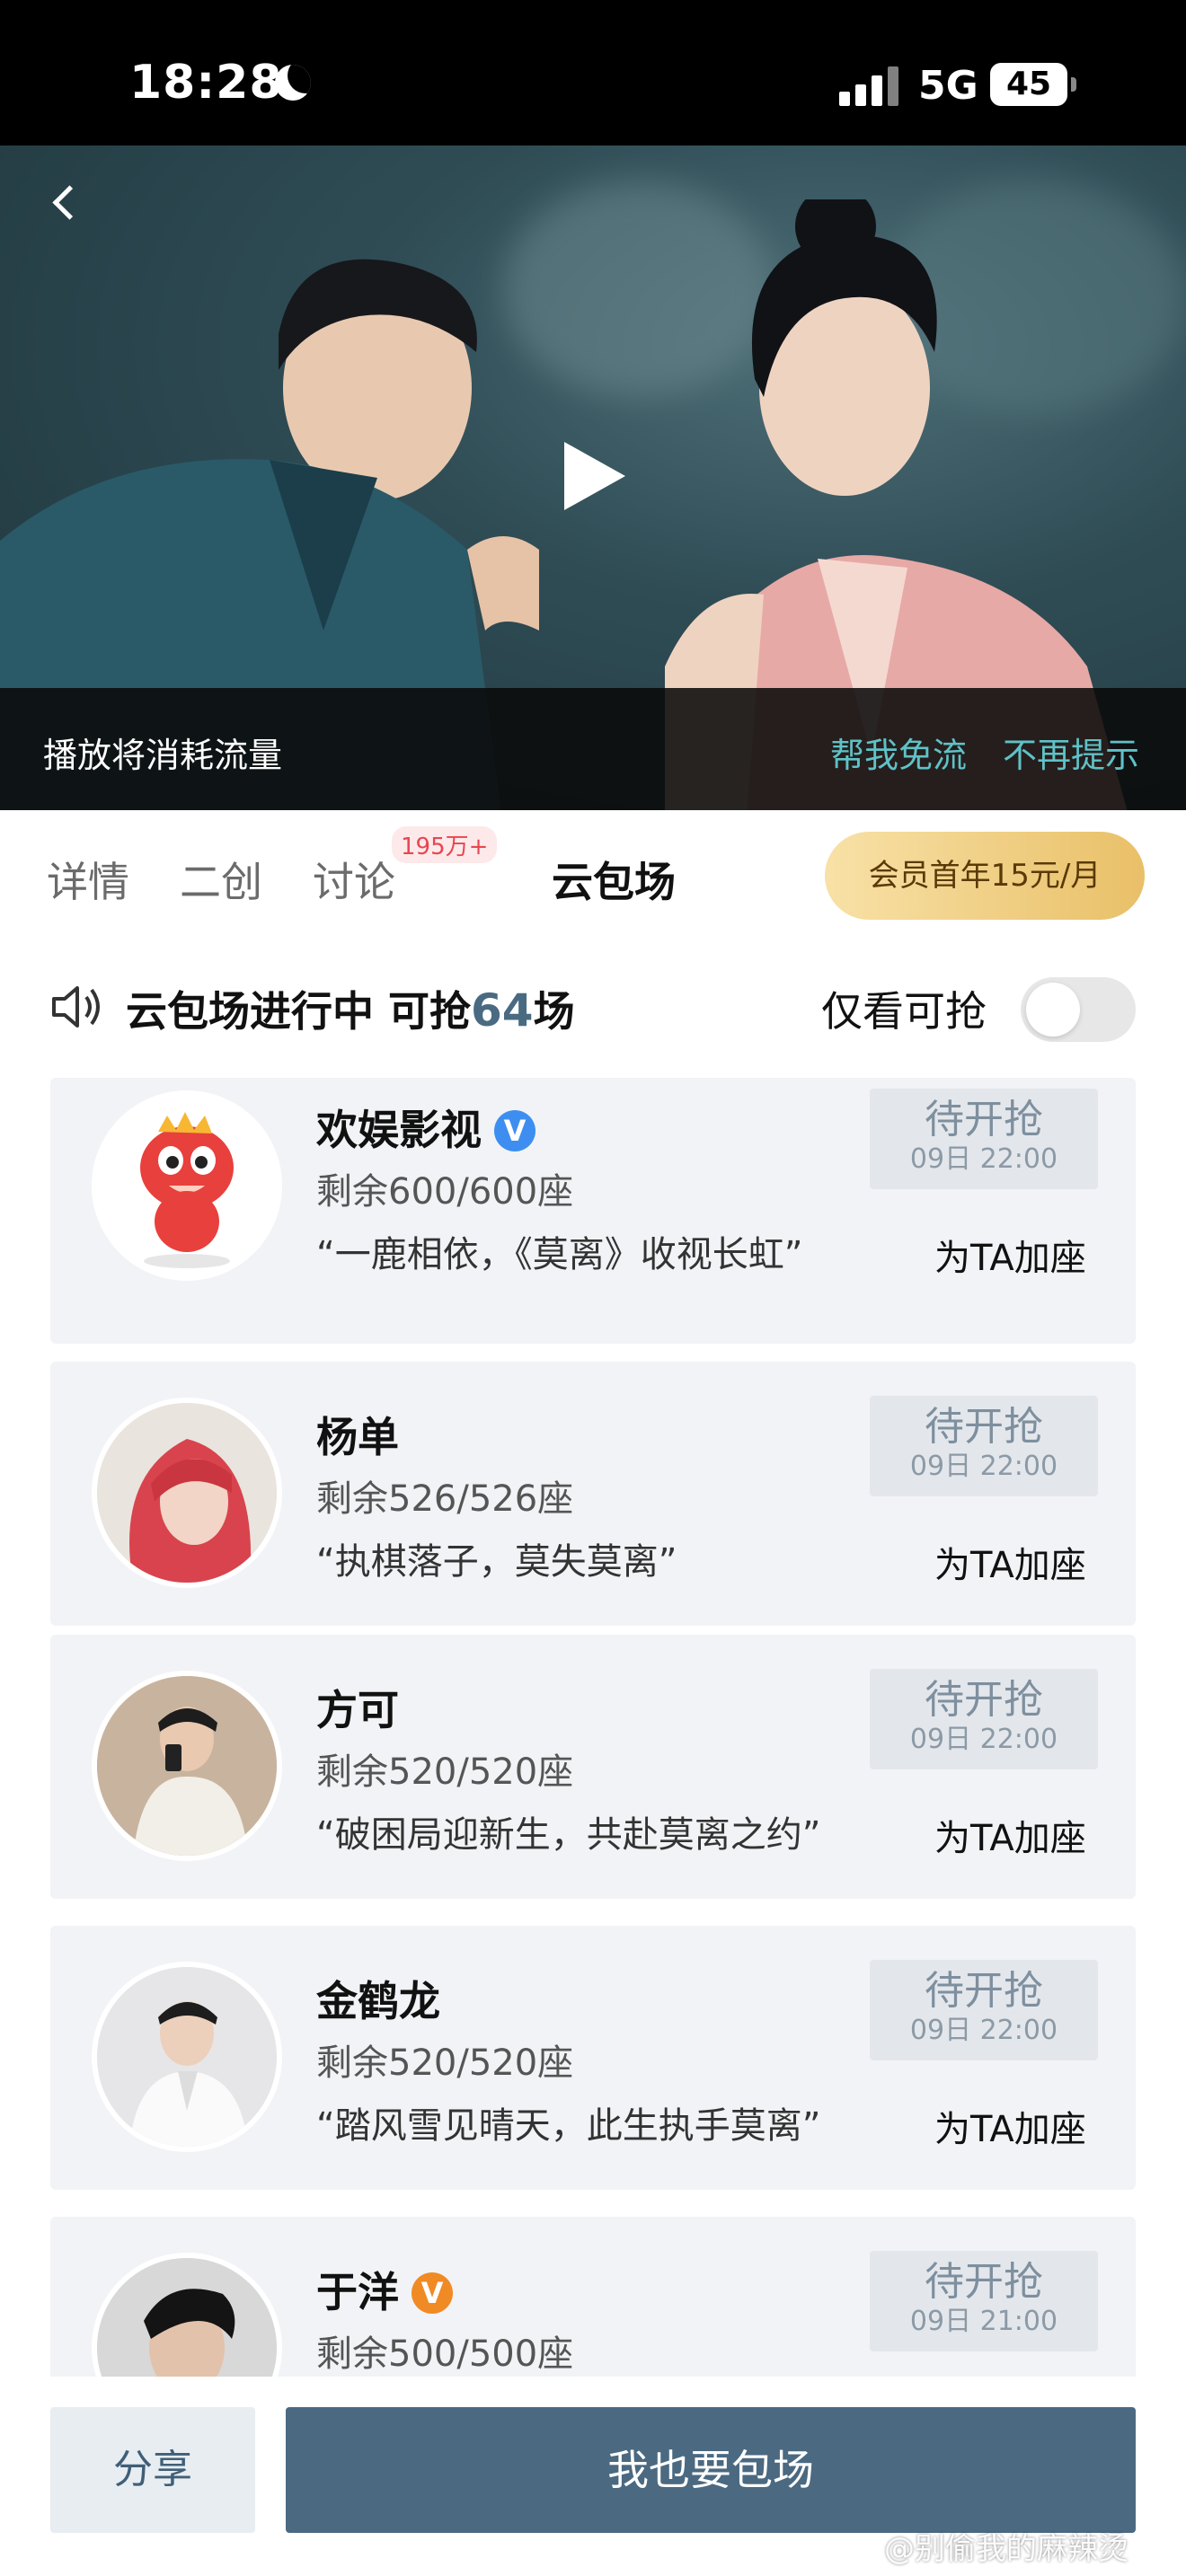 The width and height of the screenshot is (1186, 2576). I want to click on tab-fan-works: 二创, so click(221, 879).